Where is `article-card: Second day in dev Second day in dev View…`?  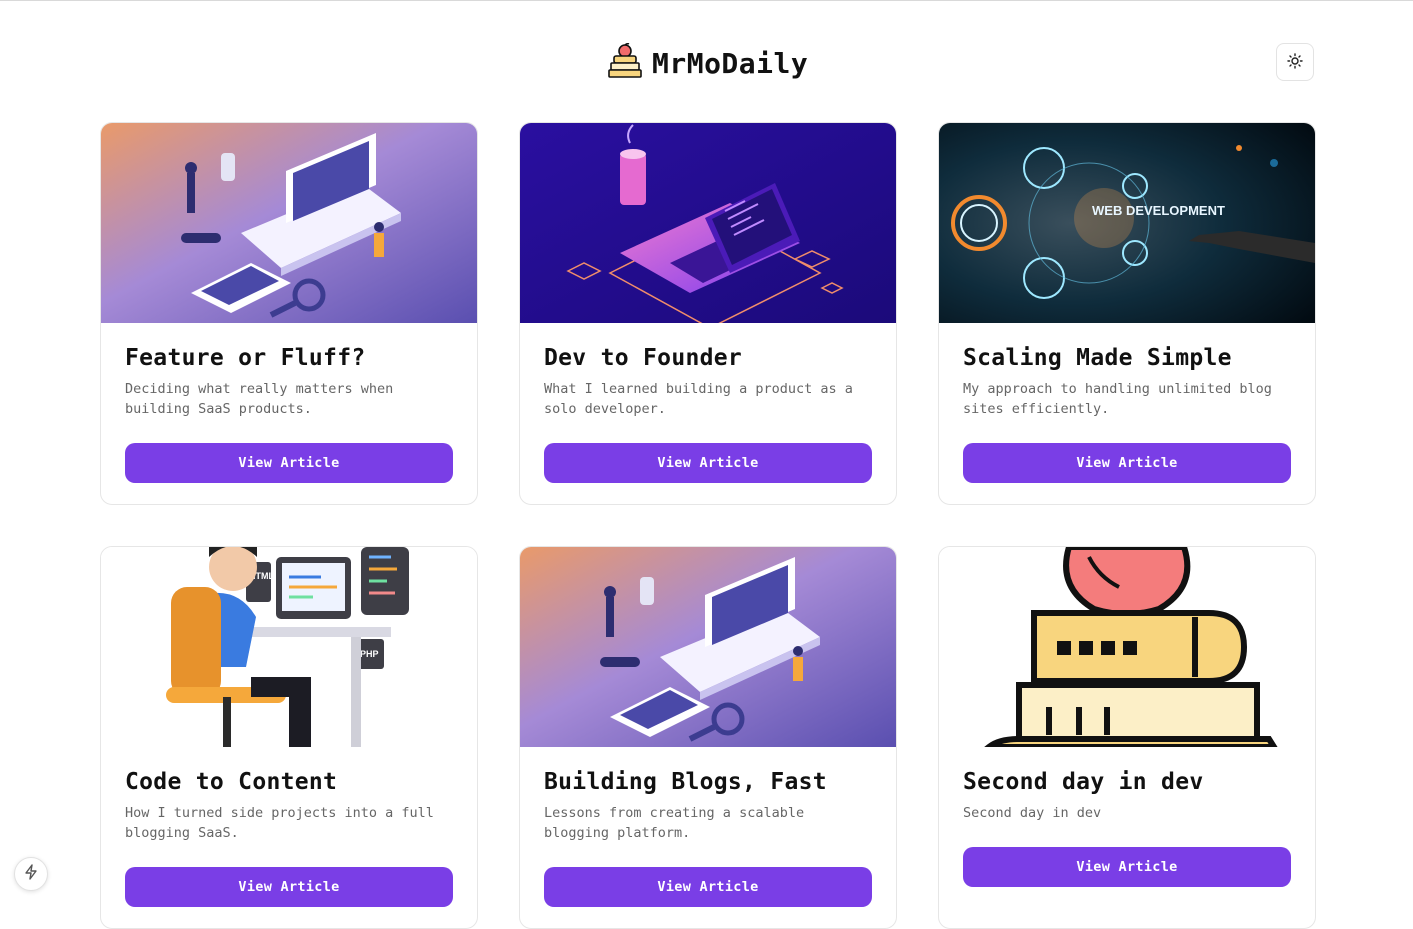 article-card: Second day in dev Second day in dev View… is located at coordinates (1127, 737).